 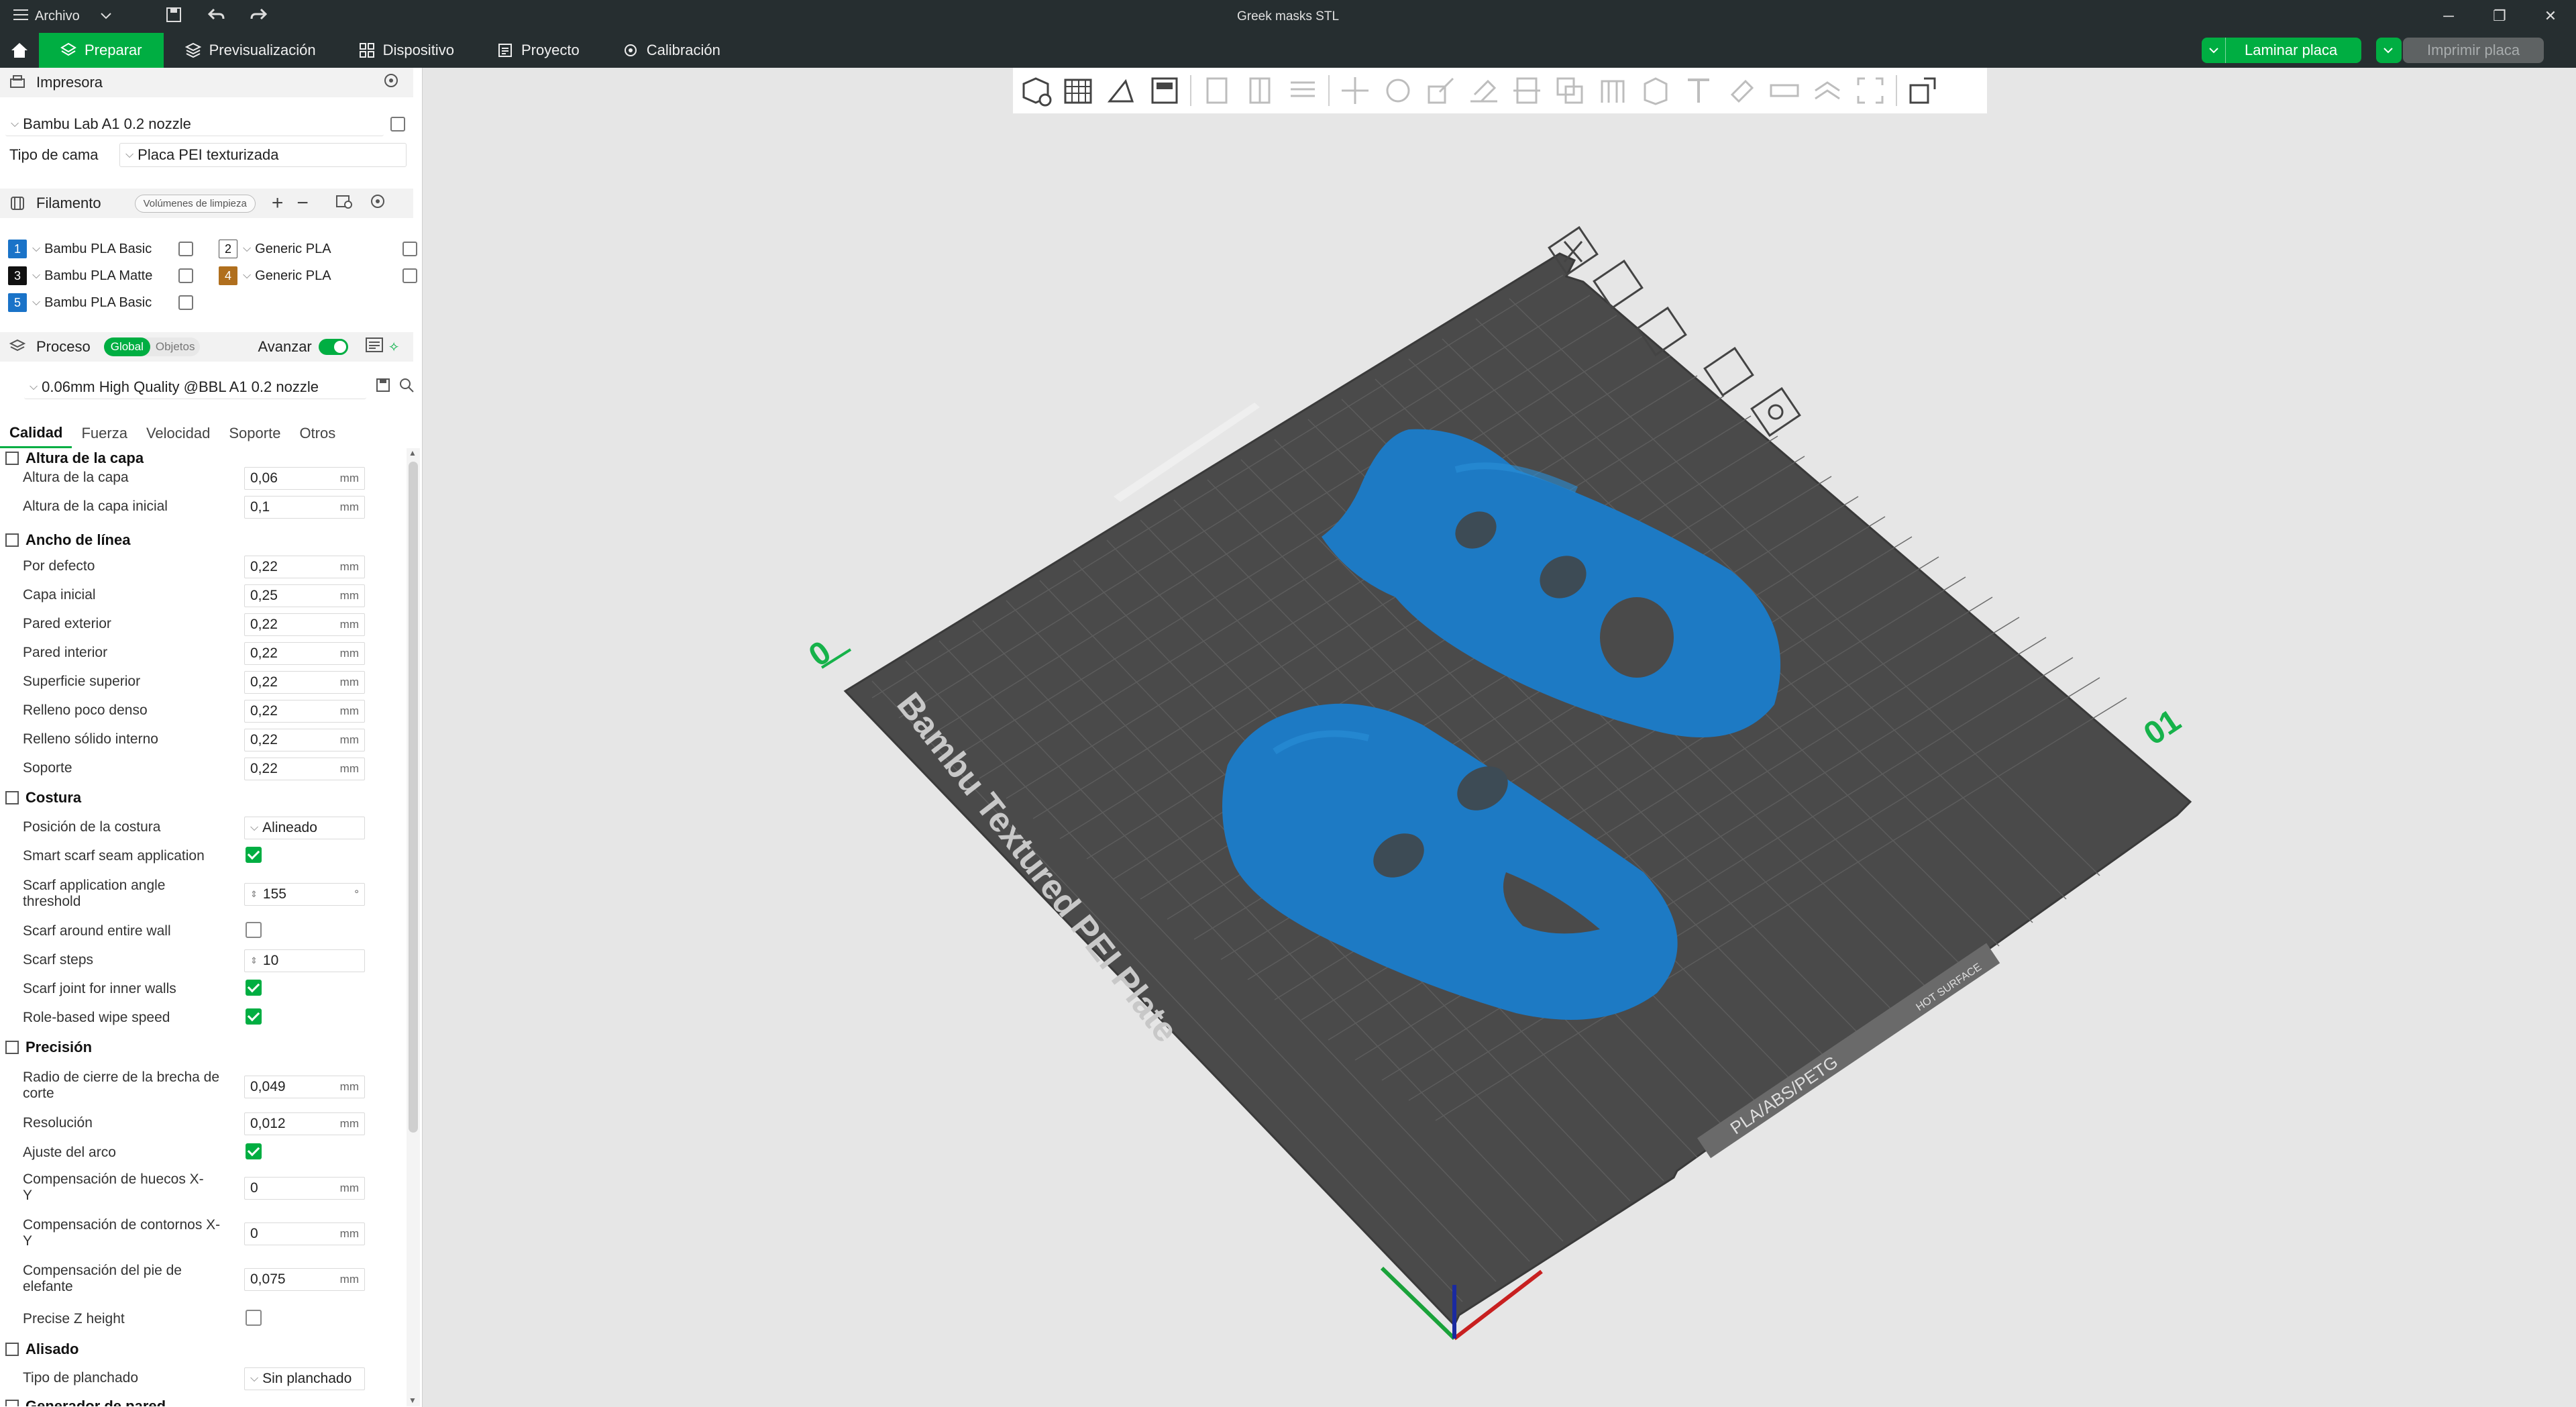 What do you see at coordinates (304, 682) in the screenshot?
I see `line-width-top-input: 0,22 mm` at bounding box center [304, 682].